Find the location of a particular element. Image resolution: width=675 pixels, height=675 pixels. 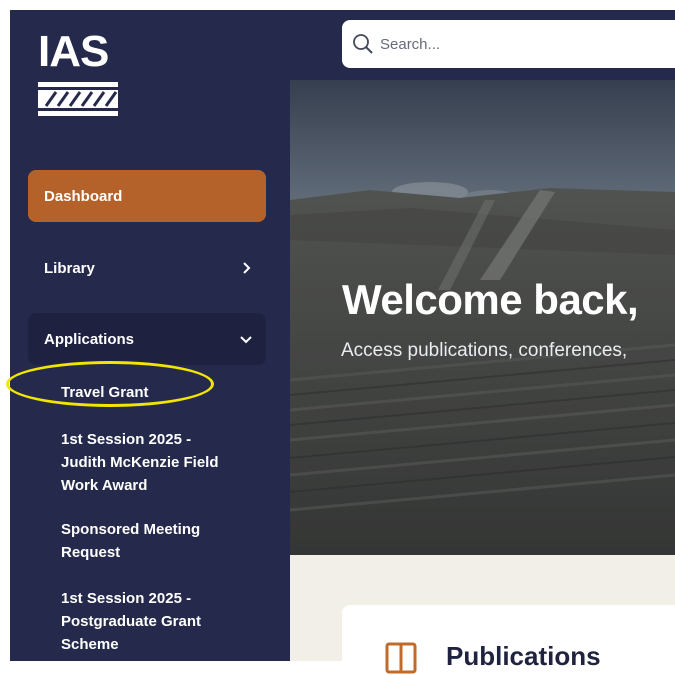

sidebar-item-applications: Applications is located at coordinates (147, 339).